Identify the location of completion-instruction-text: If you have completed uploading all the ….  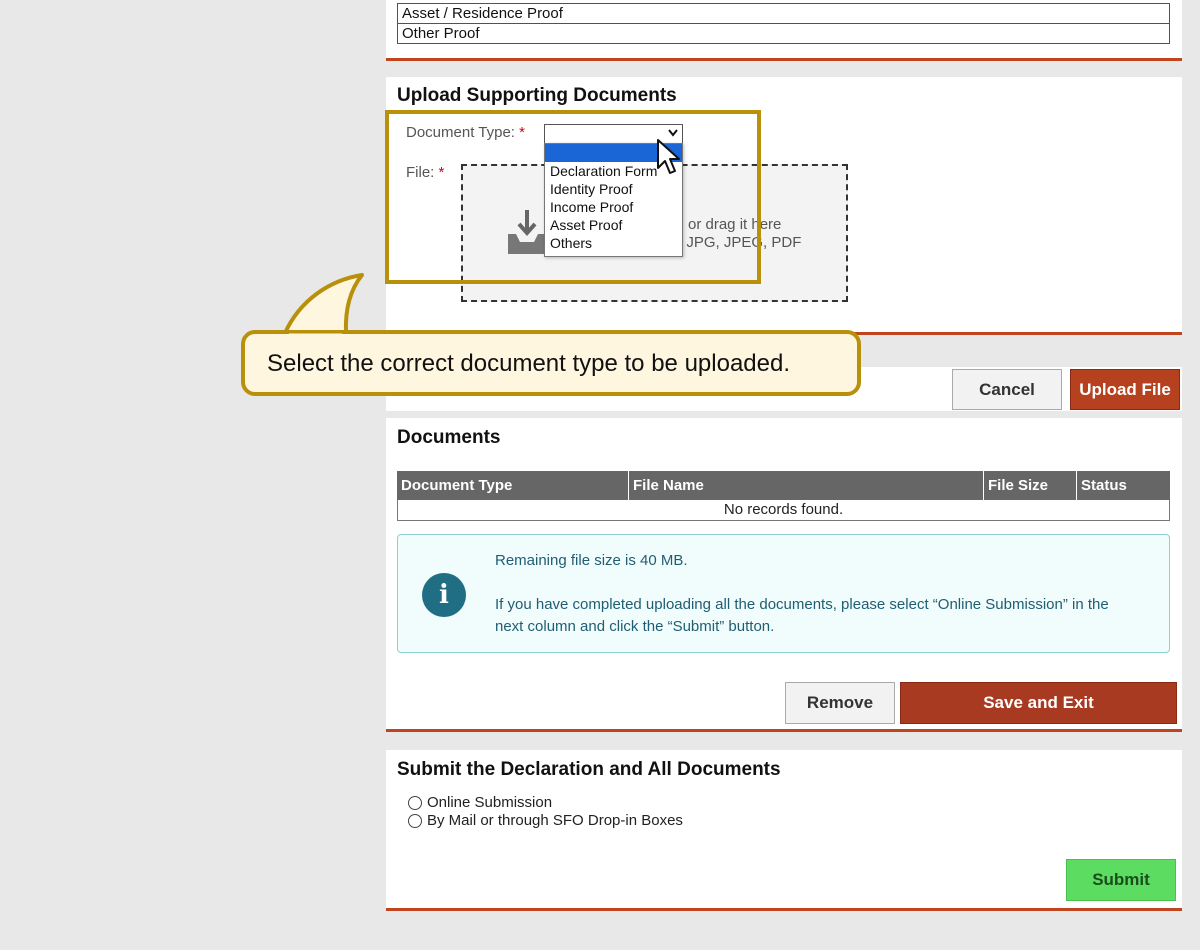
(802, 604).